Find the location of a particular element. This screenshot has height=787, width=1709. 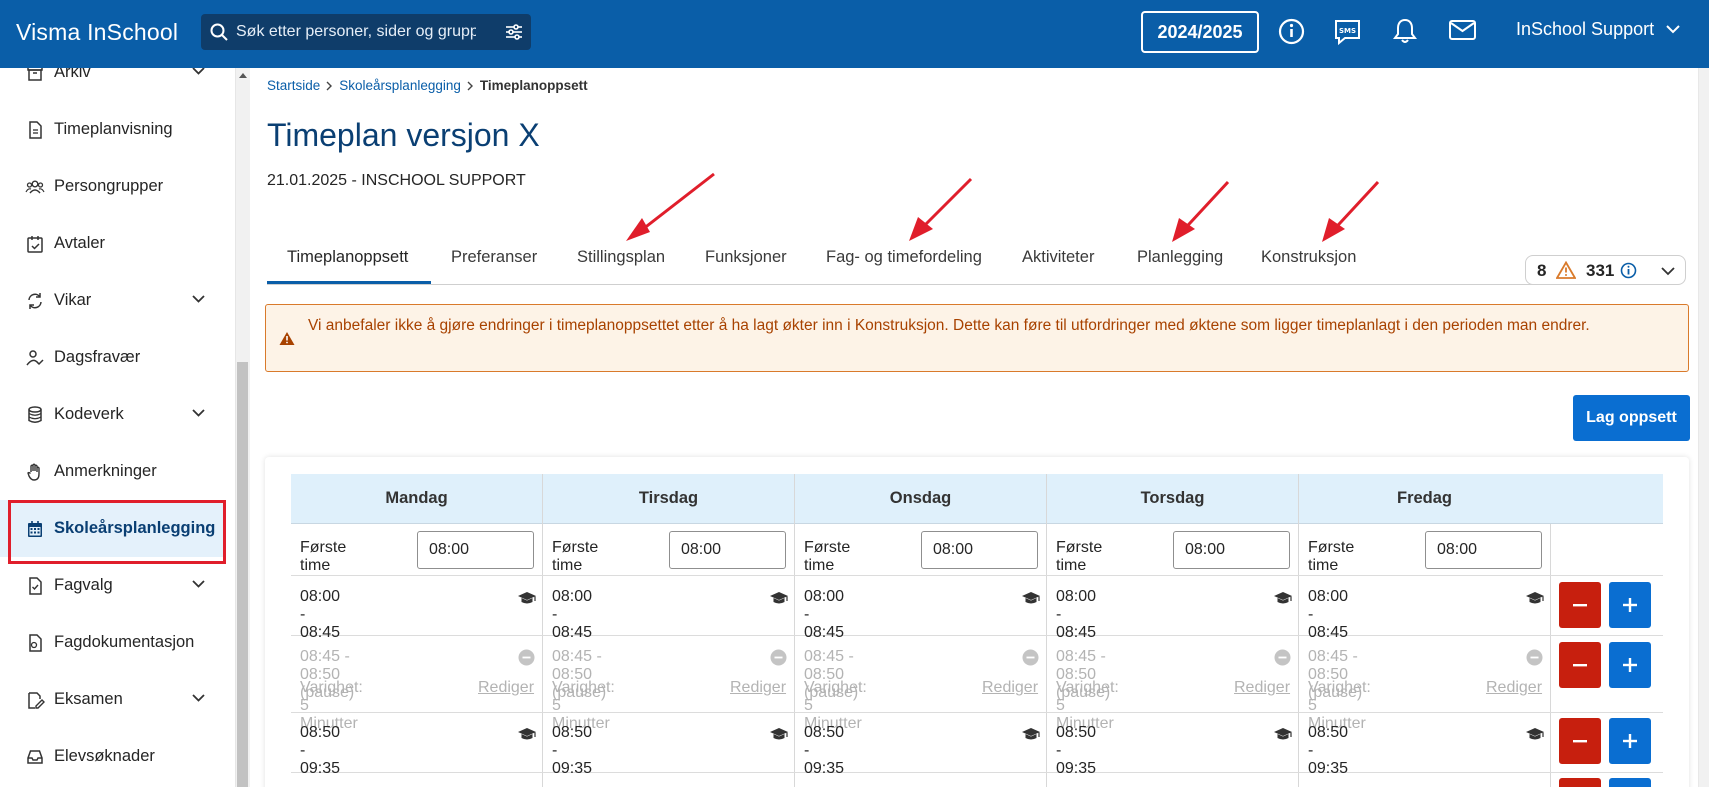

search-box is located at coordinates (366, 32).